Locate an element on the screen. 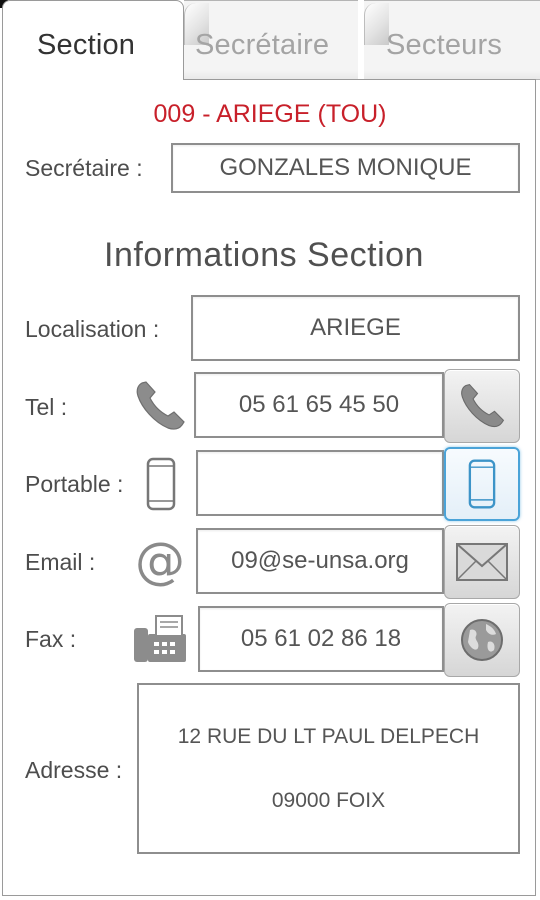  tab-secteurs: Secteurs is located at coordinates (452, 40).